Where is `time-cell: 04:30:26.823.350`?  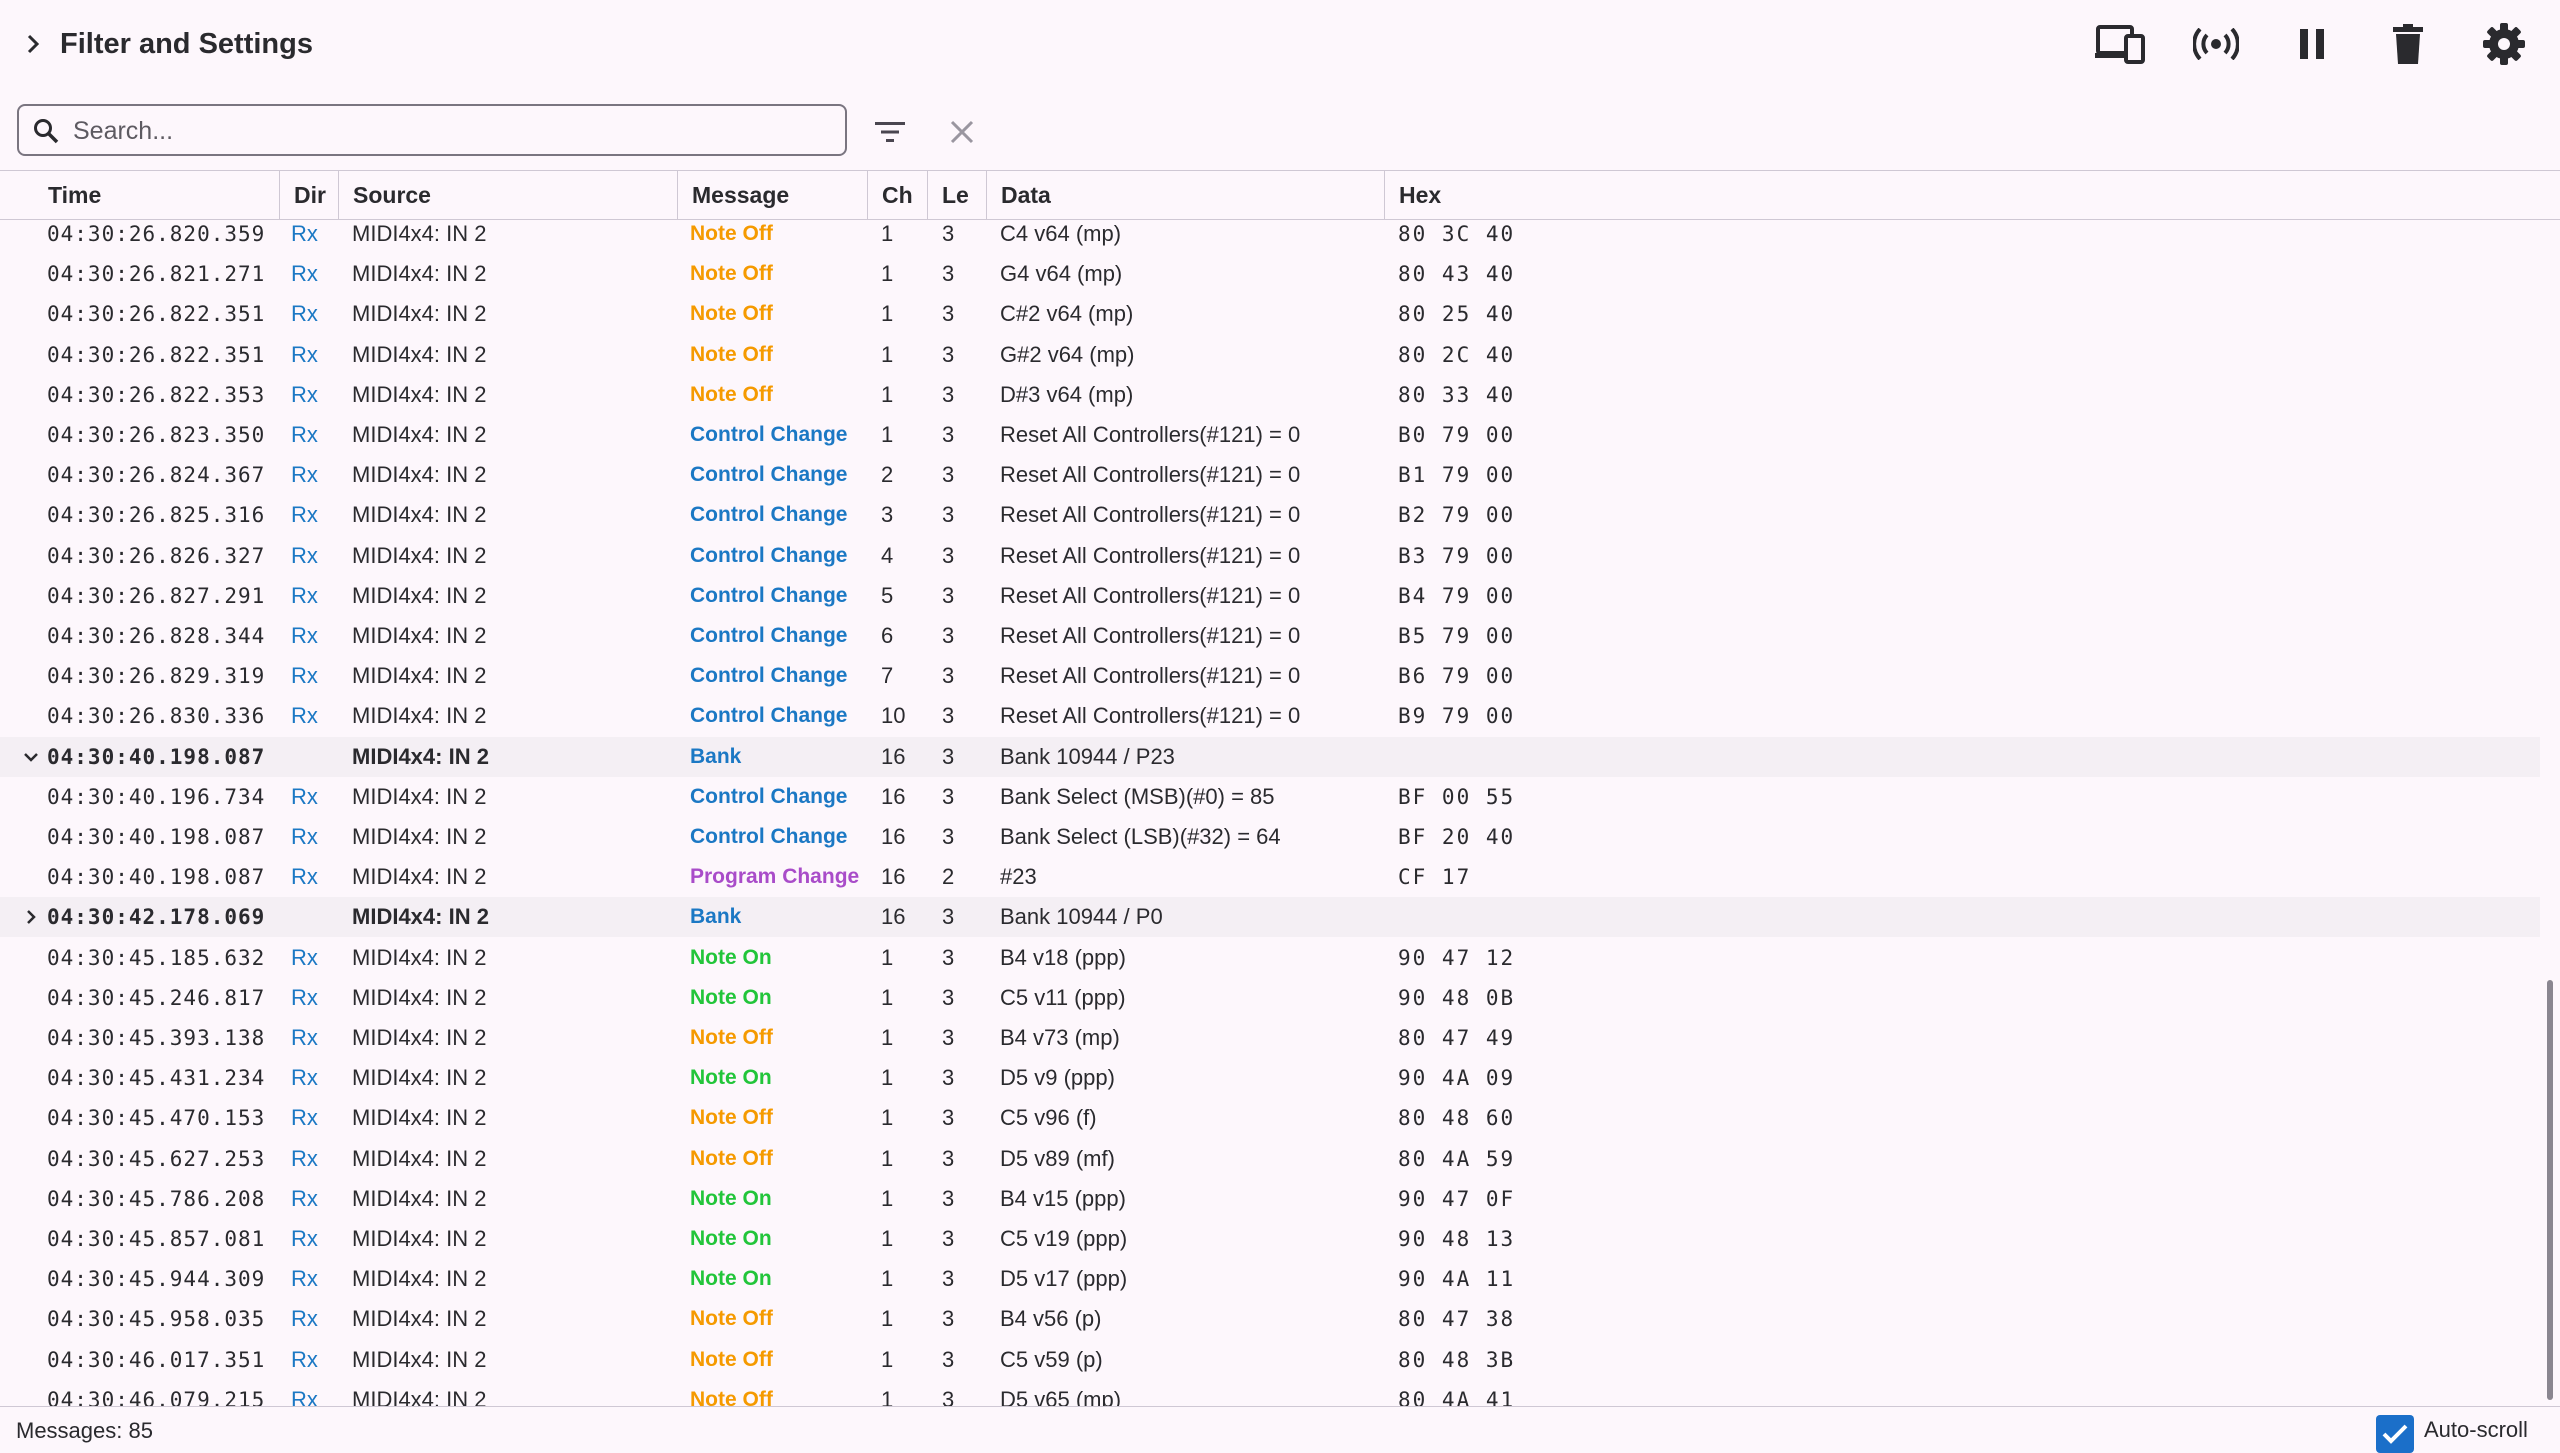
time-cell: 04:30:26.823.350 is located at coordinates (156, 435).